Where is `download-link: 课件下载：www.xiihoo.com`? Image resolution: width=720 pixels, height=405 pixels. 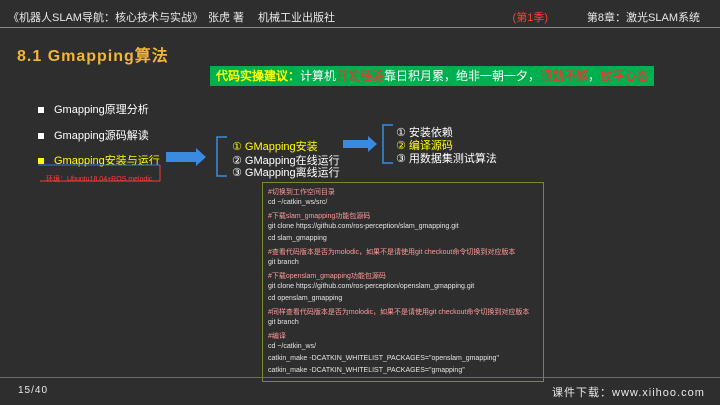
download-link: 课件下载：www.xiihoo.com is located at coordinates (628, 392).